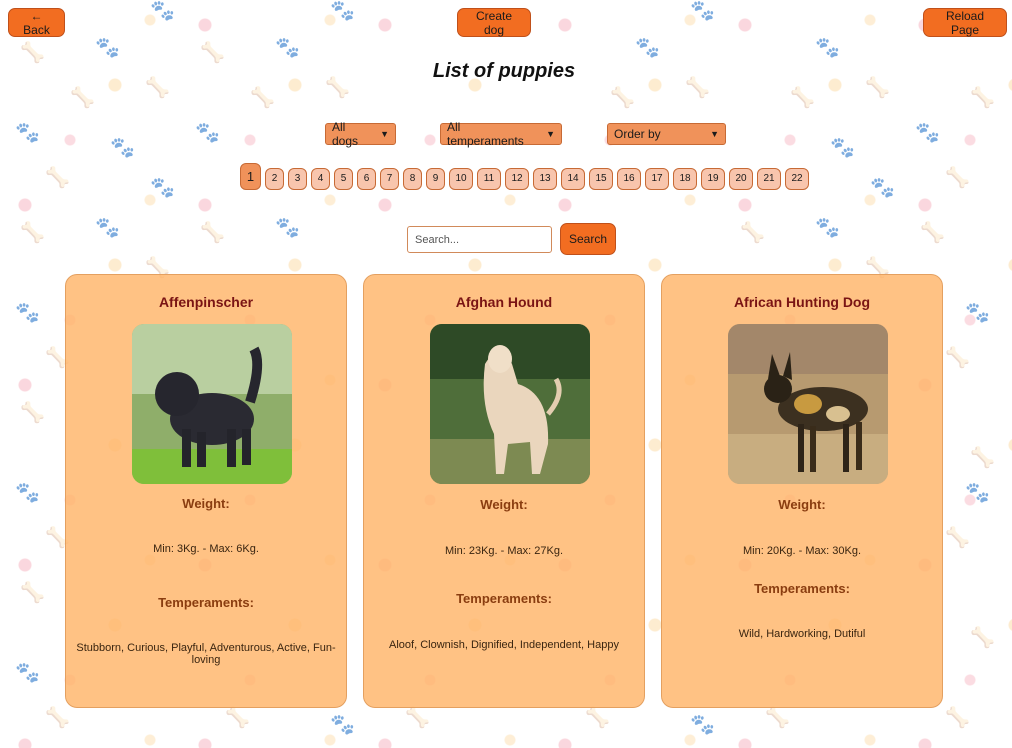  Describe the element at coordinates (320, 179) in the screenshot. I see `page-4-button: 4` at that location.